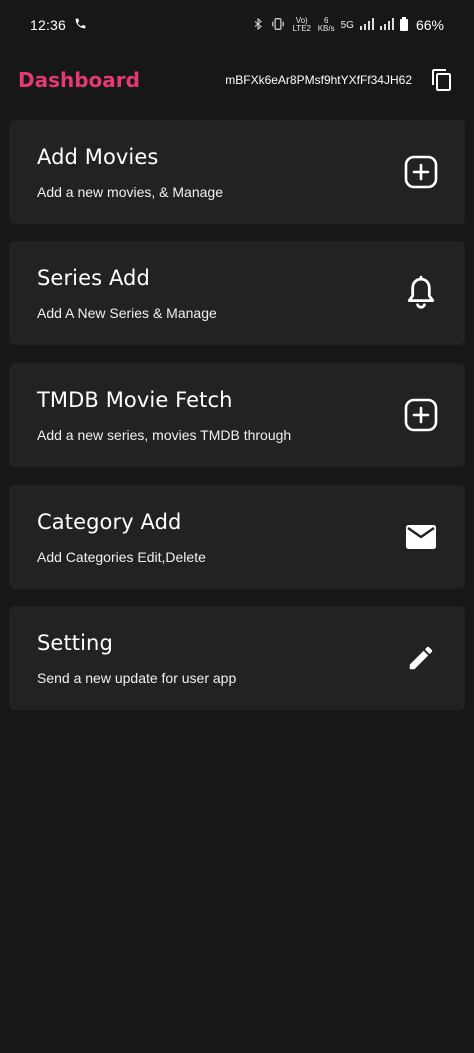 The image size is (474, 1053). I want to click on network-type: 5G, so click(347, 25).